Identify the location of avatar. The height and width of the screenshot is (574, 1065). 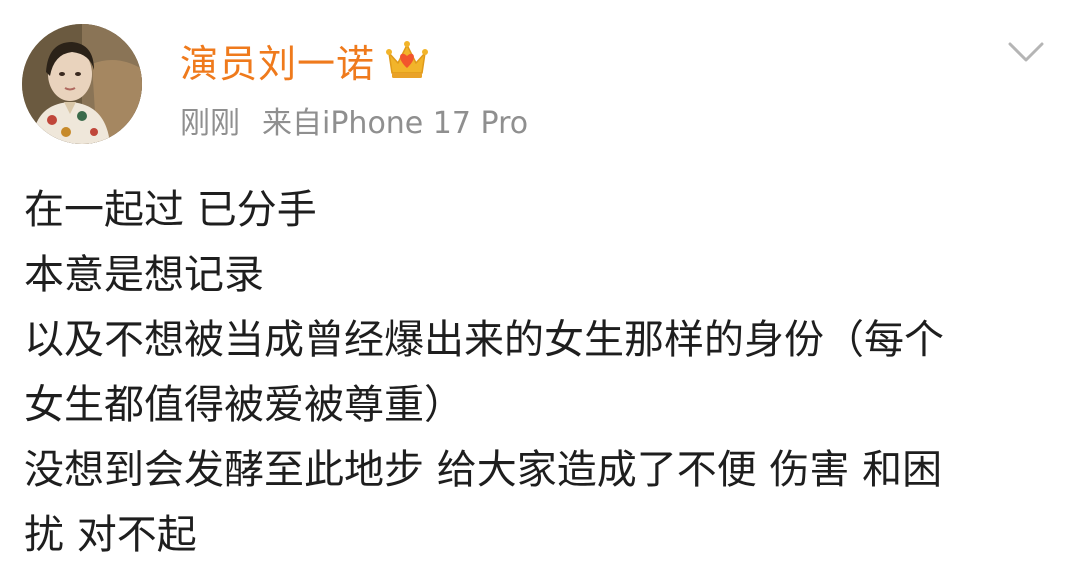
(82, 84).